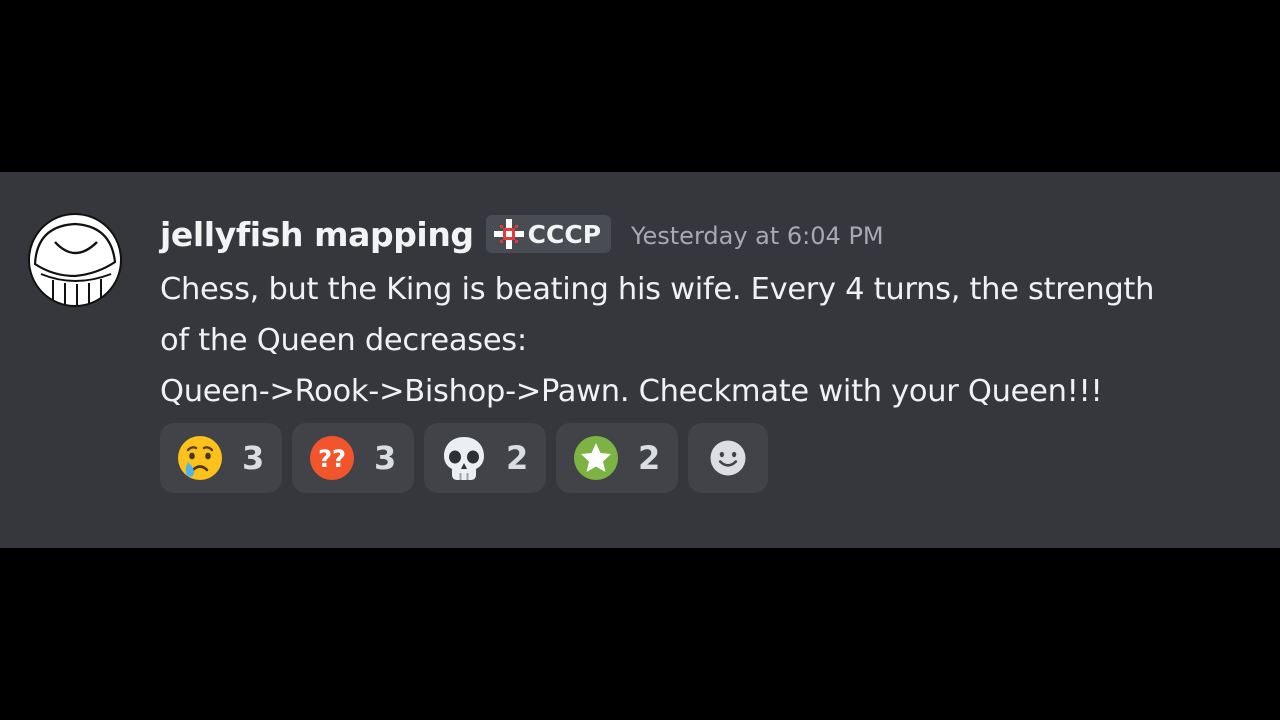  I want to click on jellyfish-doodle-avatar-icon, so click(75, 260).